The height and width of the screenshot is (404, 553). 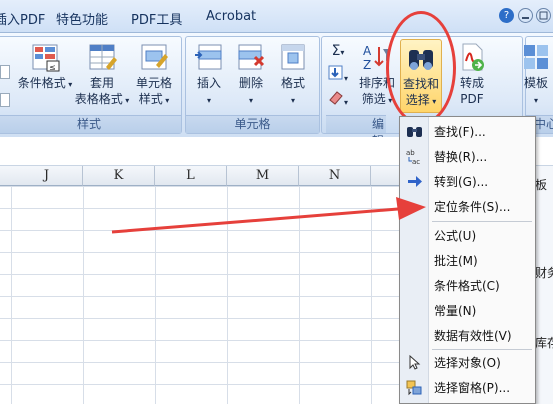 I want to click on menu-item-comments: 批注(M), so click(x=467, y=260).